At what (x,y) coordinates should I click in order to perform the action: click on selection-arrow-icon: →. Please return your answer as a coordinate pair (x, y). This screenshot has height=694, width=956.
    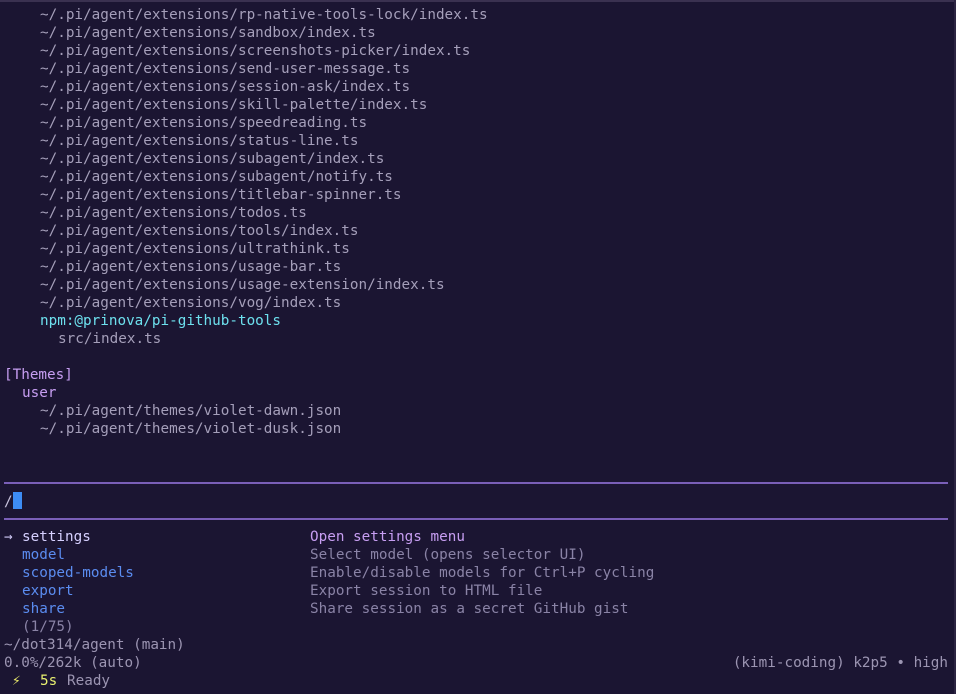
    Looking at the image, I should click on (8, 537).